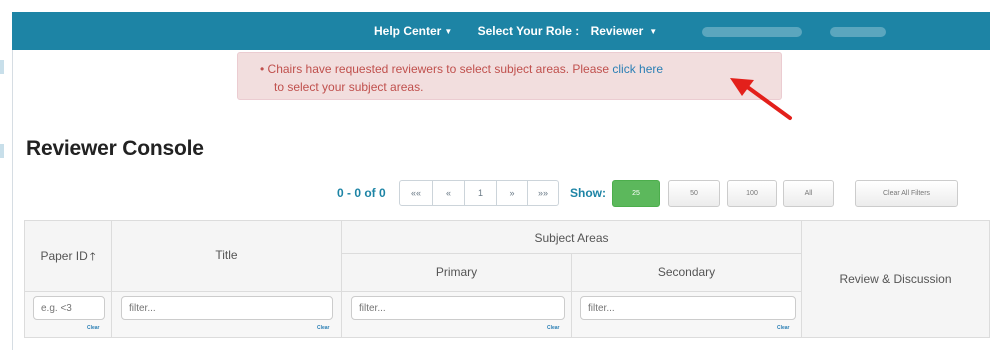  What do you see at coordinates (808, 193) in the screenshot?
I see `page-size-all-button: All` at bounding box center [808, 193].